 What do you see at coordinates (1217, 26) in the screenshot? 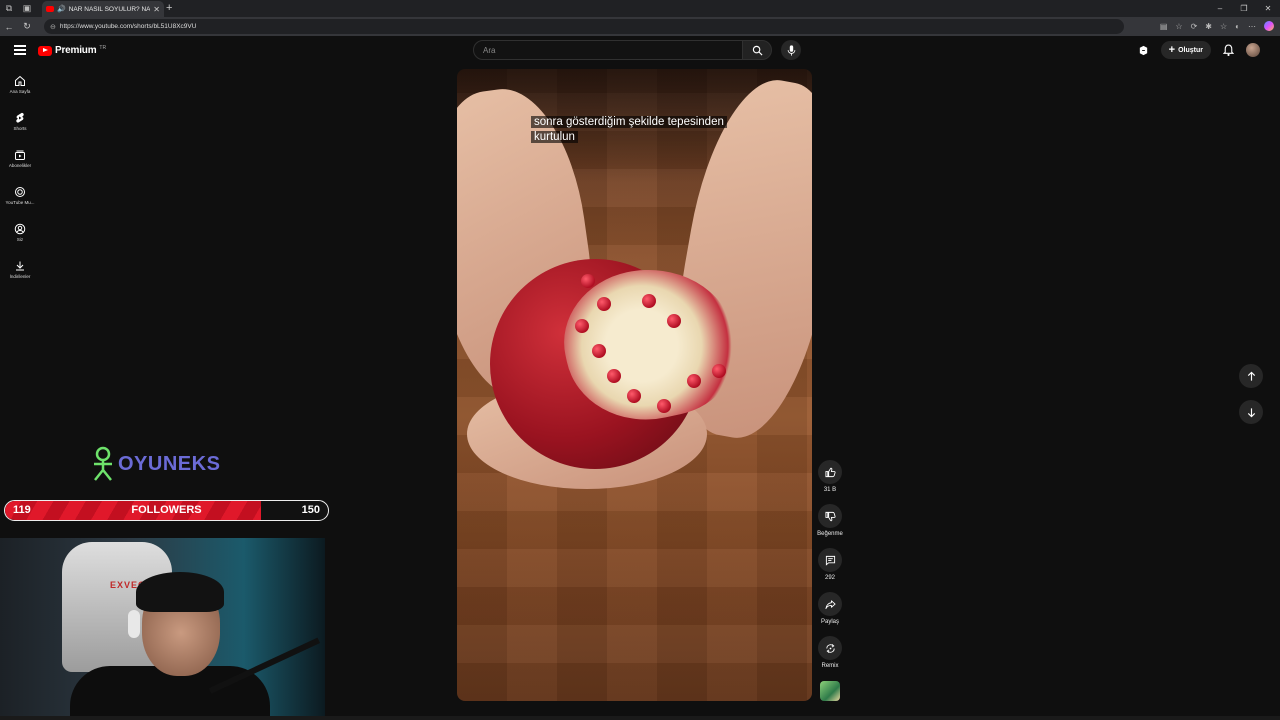
I see `browser-extensions: ▤ ☆ ⟳ ✱ ☆ ◐ ⋯` at bounding box center [1217, 26].